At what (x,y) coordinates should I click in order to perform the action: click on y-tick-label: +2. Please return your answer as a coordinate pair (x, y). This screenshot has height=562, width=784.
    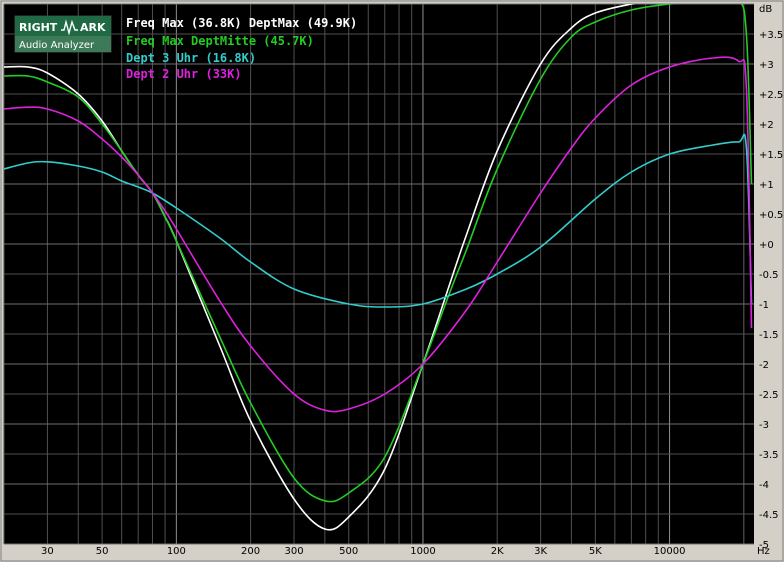
    Looking at the image, I should click on (766, 125).